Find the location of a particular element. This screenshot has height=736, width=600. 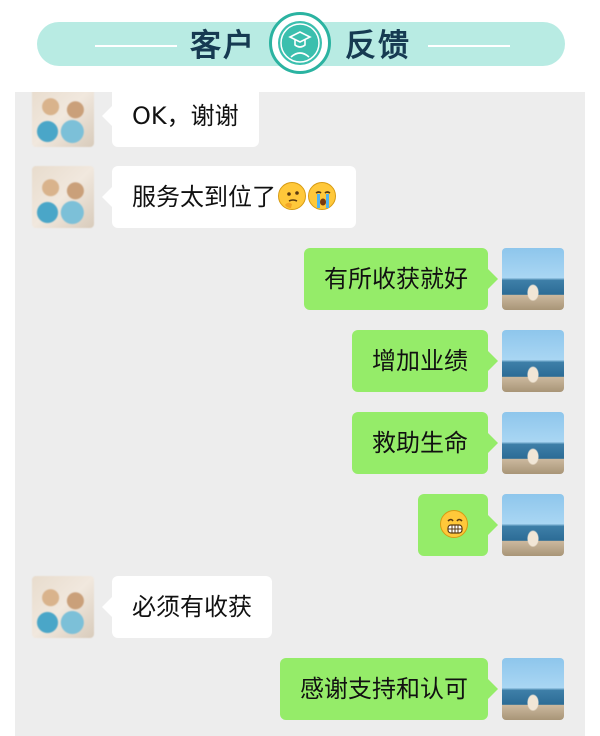

header-title-right: 反馈 is located at coordinates (378, 46).